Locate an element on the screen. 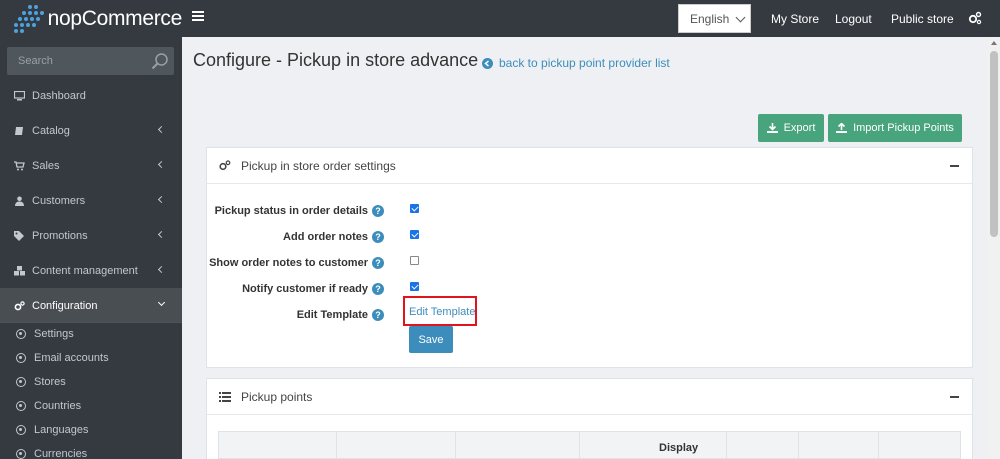  sidebar-item-sales: Sales is located at coordinates (91, 165).